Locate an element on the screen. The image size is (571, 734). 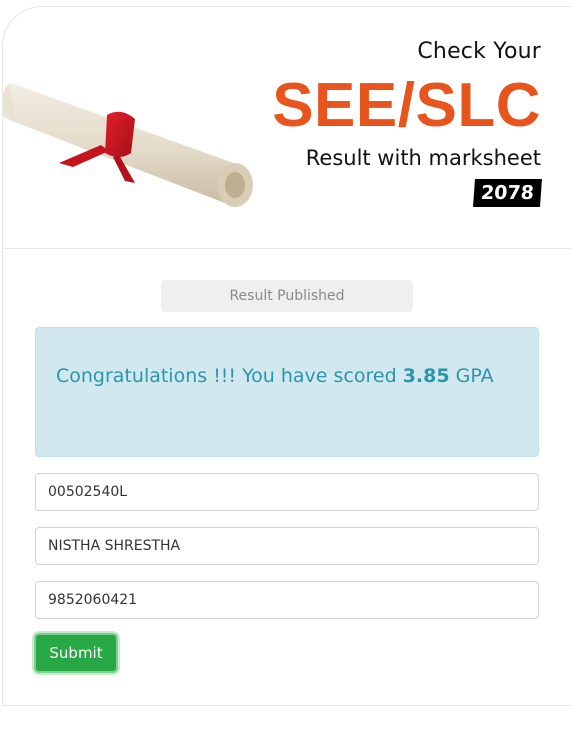
heading-line-3: Result with marksheet is located at coordinates (423, 158).